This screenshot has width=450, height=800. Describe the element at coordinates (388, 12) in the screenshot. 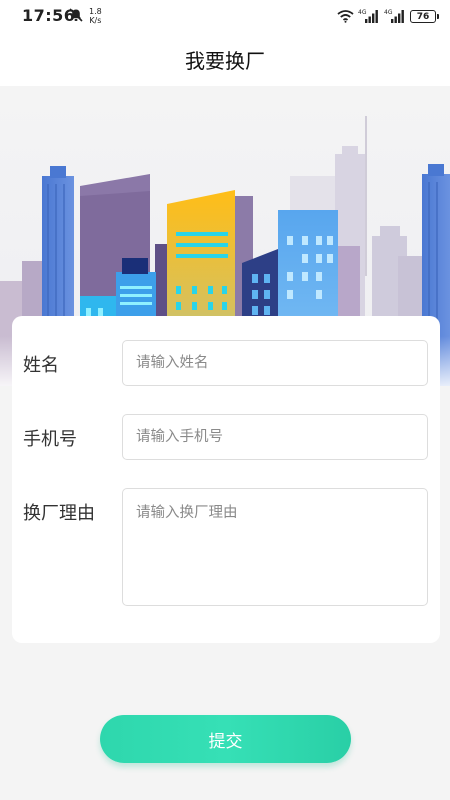

I see `signal-2-type: 4G` at that location.